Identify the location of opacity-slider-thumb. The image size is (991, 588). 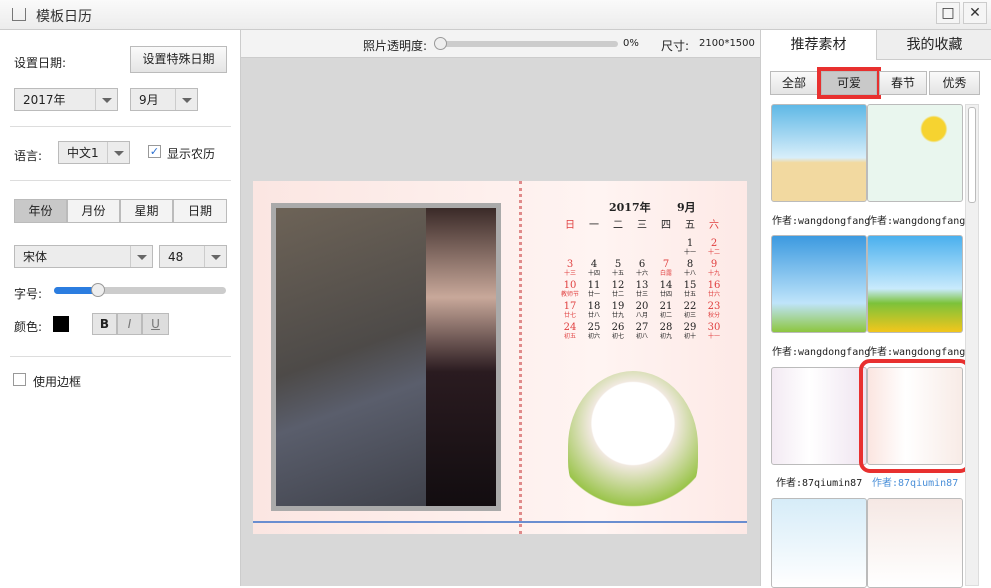
(440, 43).